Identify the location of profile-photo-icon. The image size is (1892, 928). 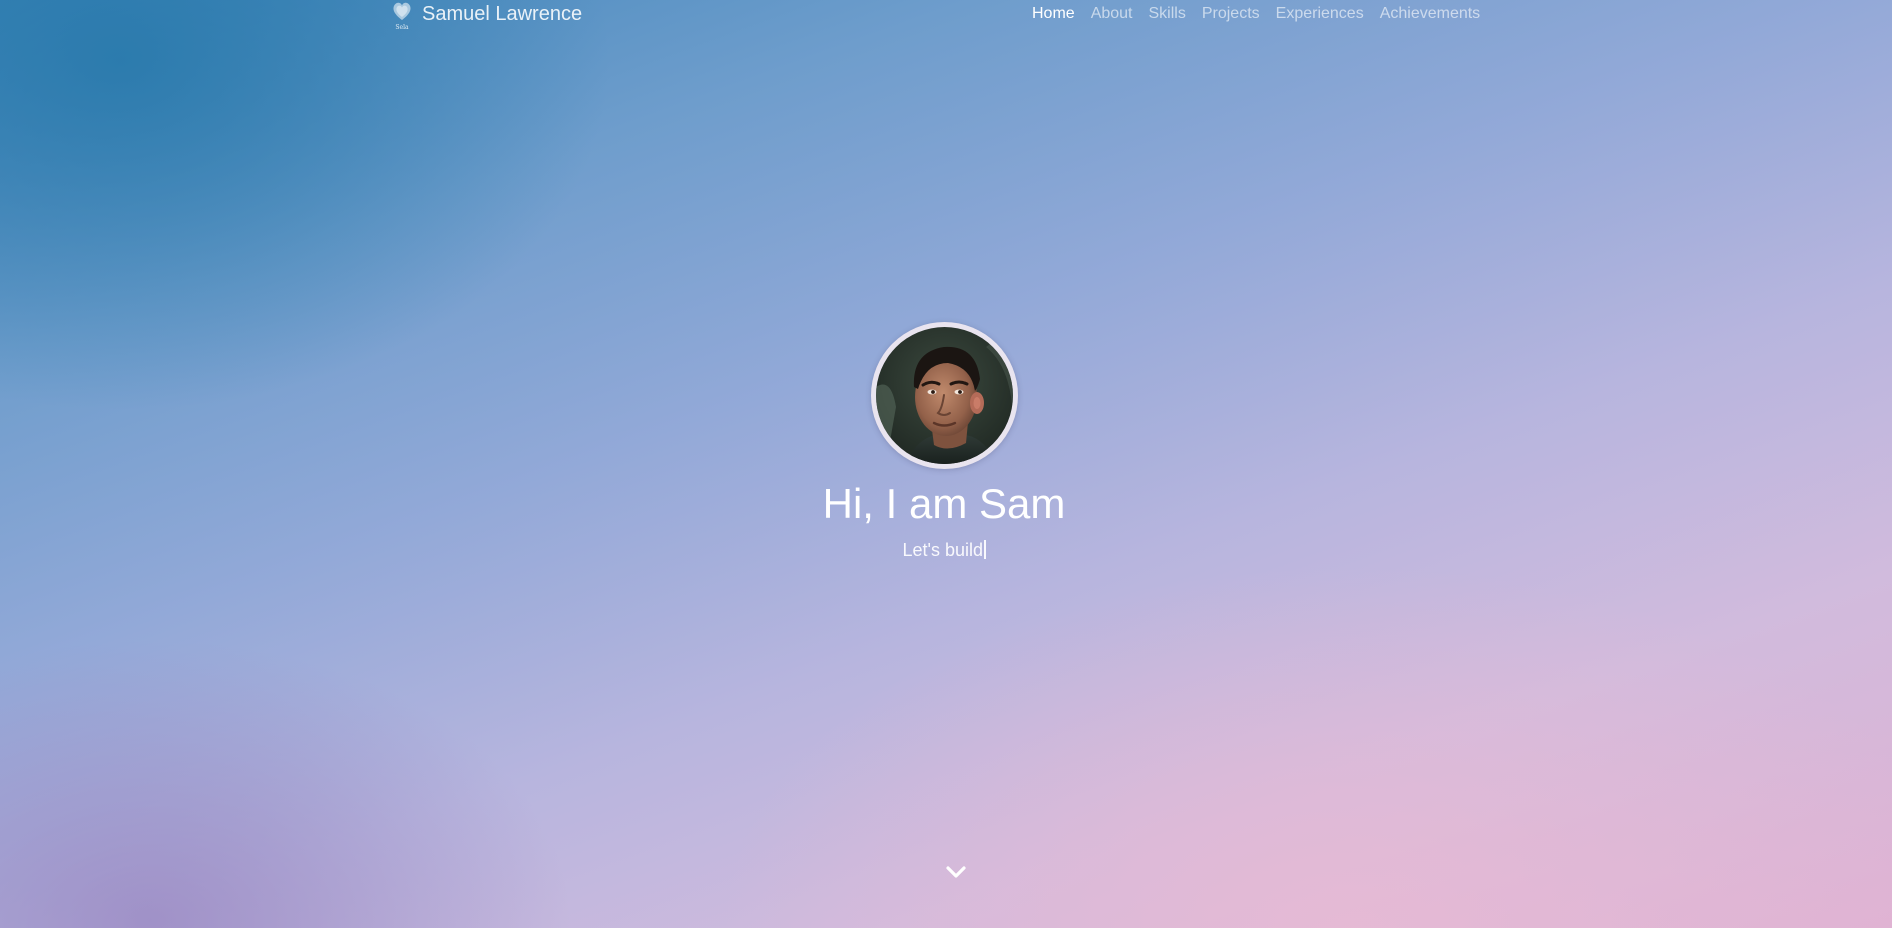
(944, 395).